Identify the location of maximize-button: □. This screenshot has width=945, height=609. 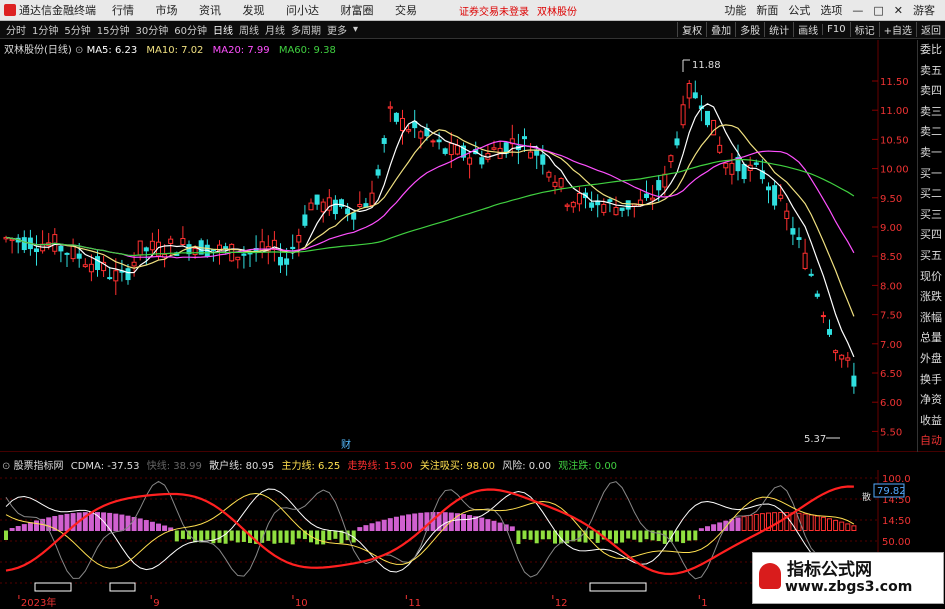
(878, 10).